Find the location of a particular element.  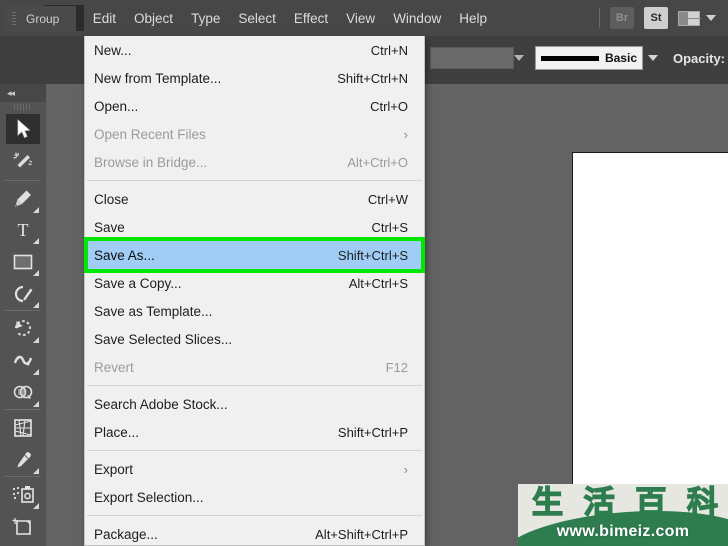

paintbrush-tool is located at coordinates (23, 294).